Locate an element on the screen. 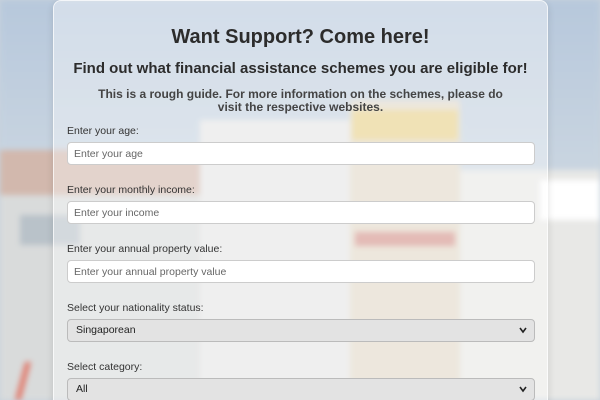  nationality-label: Select your nationality status: is located at coordinates (135, 308).